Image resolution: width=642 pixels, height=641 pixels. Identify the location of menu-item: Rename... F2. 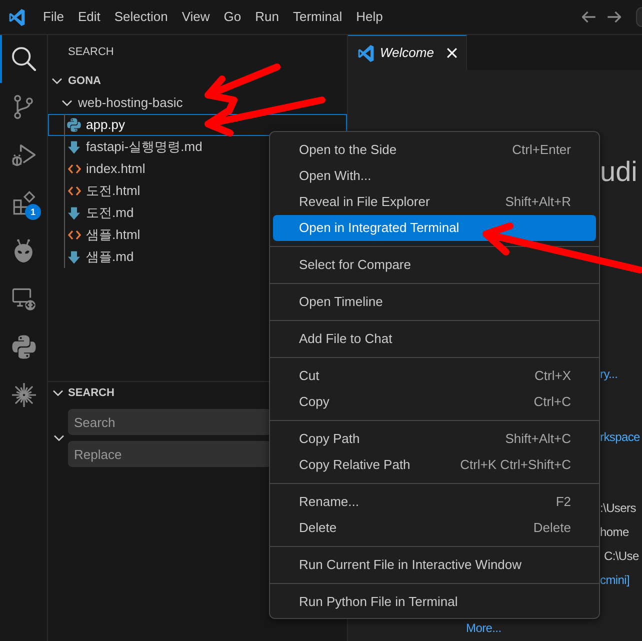
(434, 502).